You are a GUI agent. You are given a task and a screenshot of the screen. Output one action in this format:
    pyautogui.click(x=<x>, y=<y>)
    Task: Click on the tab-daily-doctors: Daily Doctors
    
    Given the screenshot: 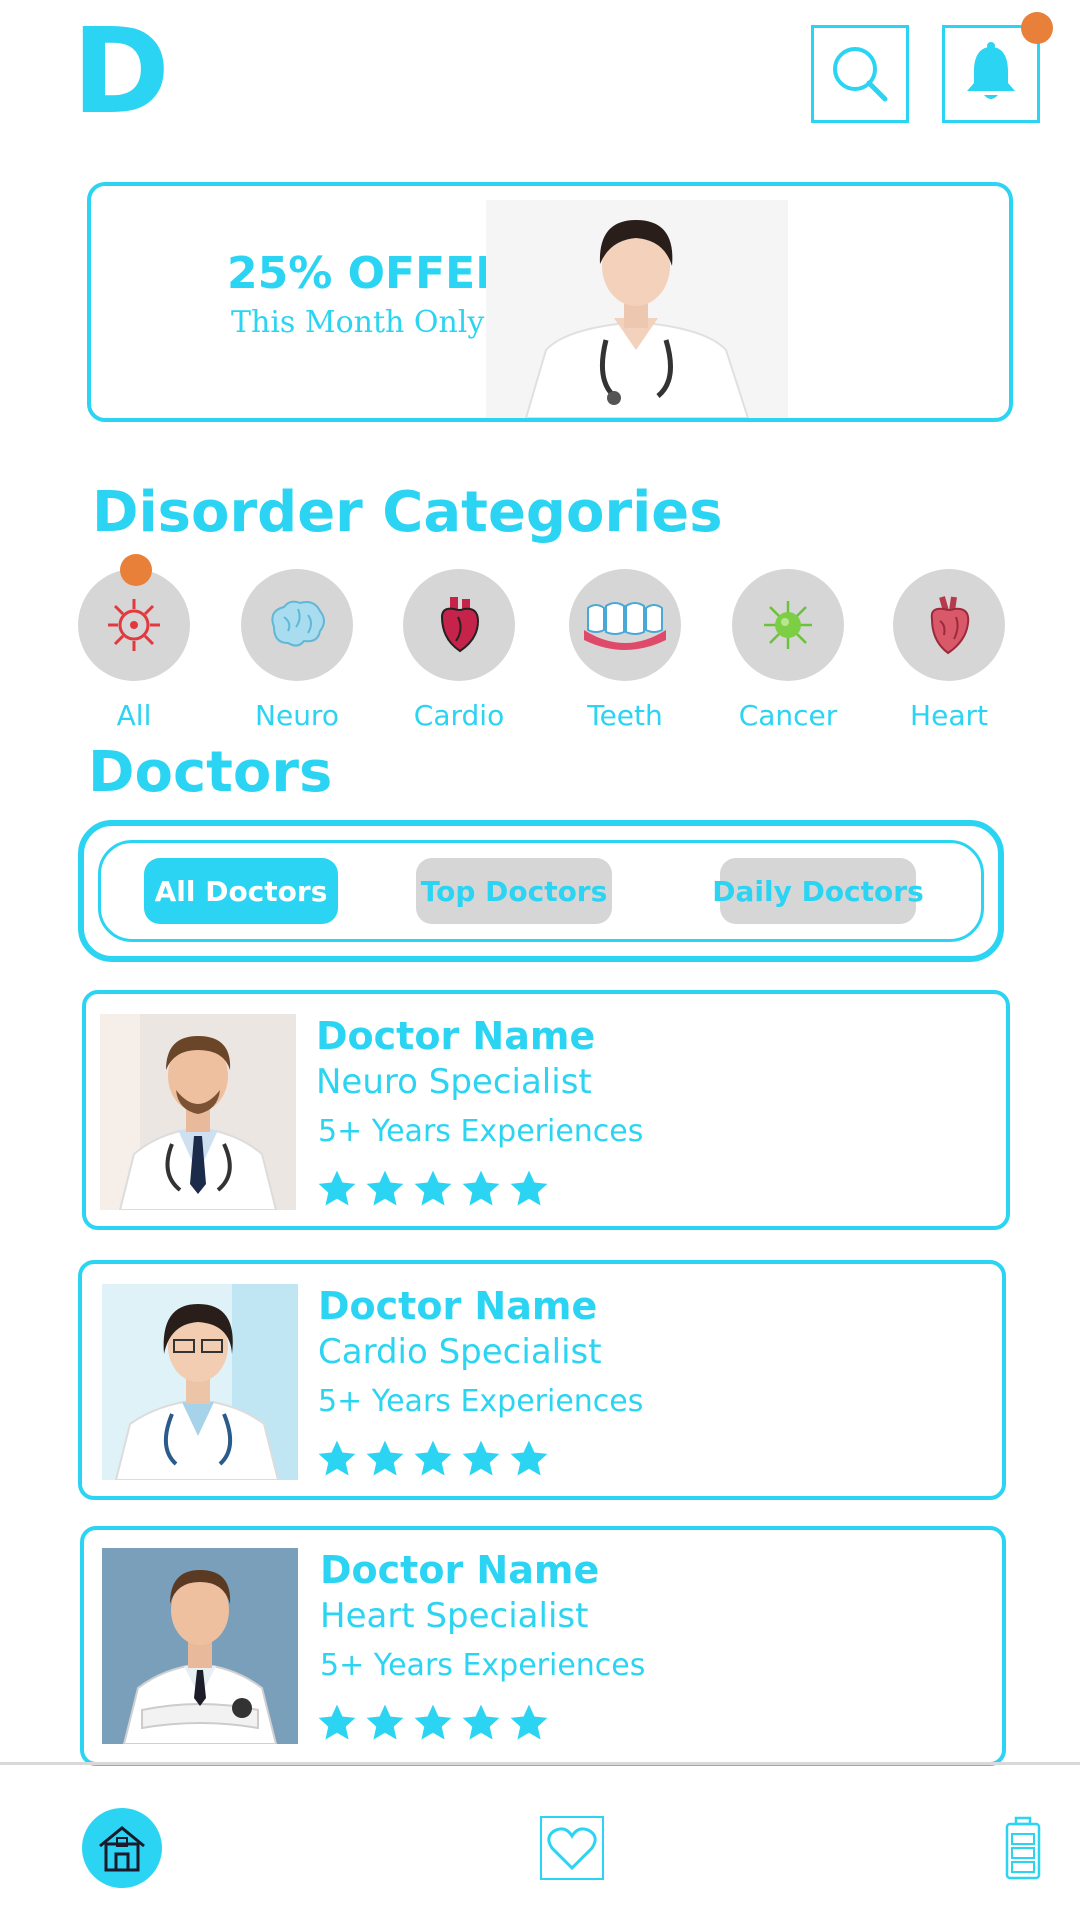 What is the action you would take?
    pyautogui.click(x=818, y=891)
    